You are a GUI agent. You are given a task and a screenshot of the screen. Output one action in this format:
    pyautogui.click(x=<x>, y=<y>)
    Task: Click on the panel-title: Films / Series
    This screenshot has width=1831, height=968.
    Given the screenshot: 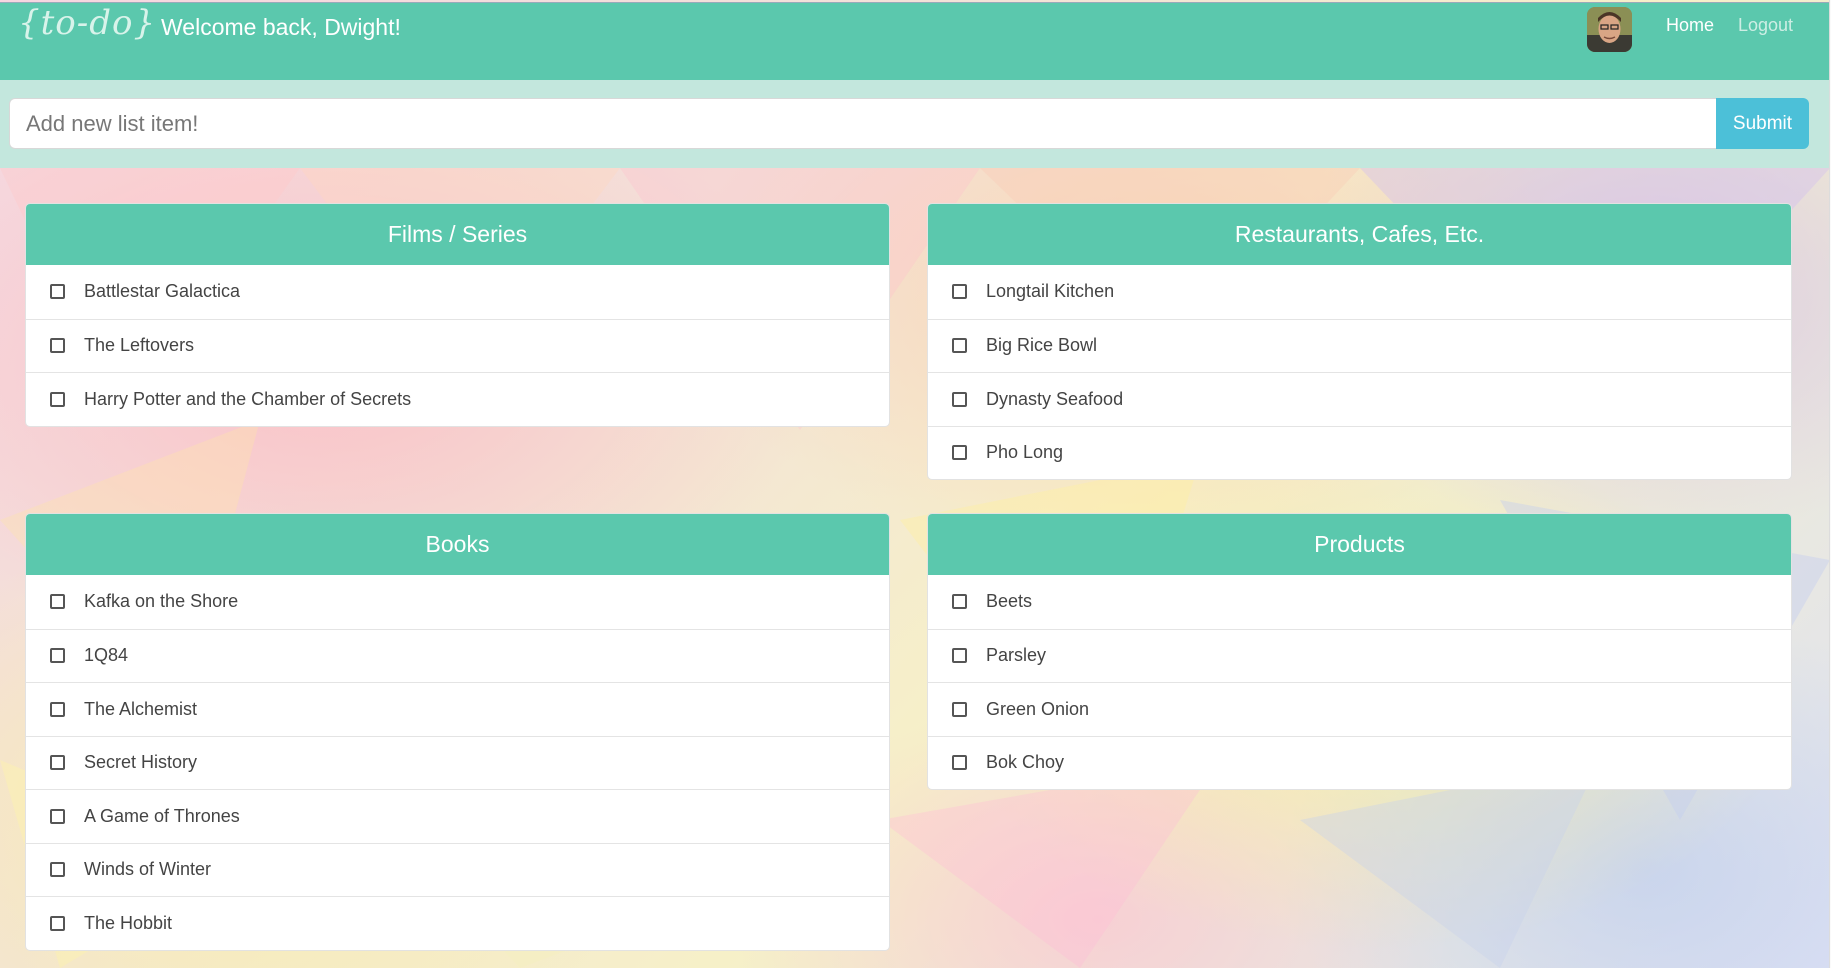 What is the action you would take?
    pyautogui.click(x=457, y=234)
    